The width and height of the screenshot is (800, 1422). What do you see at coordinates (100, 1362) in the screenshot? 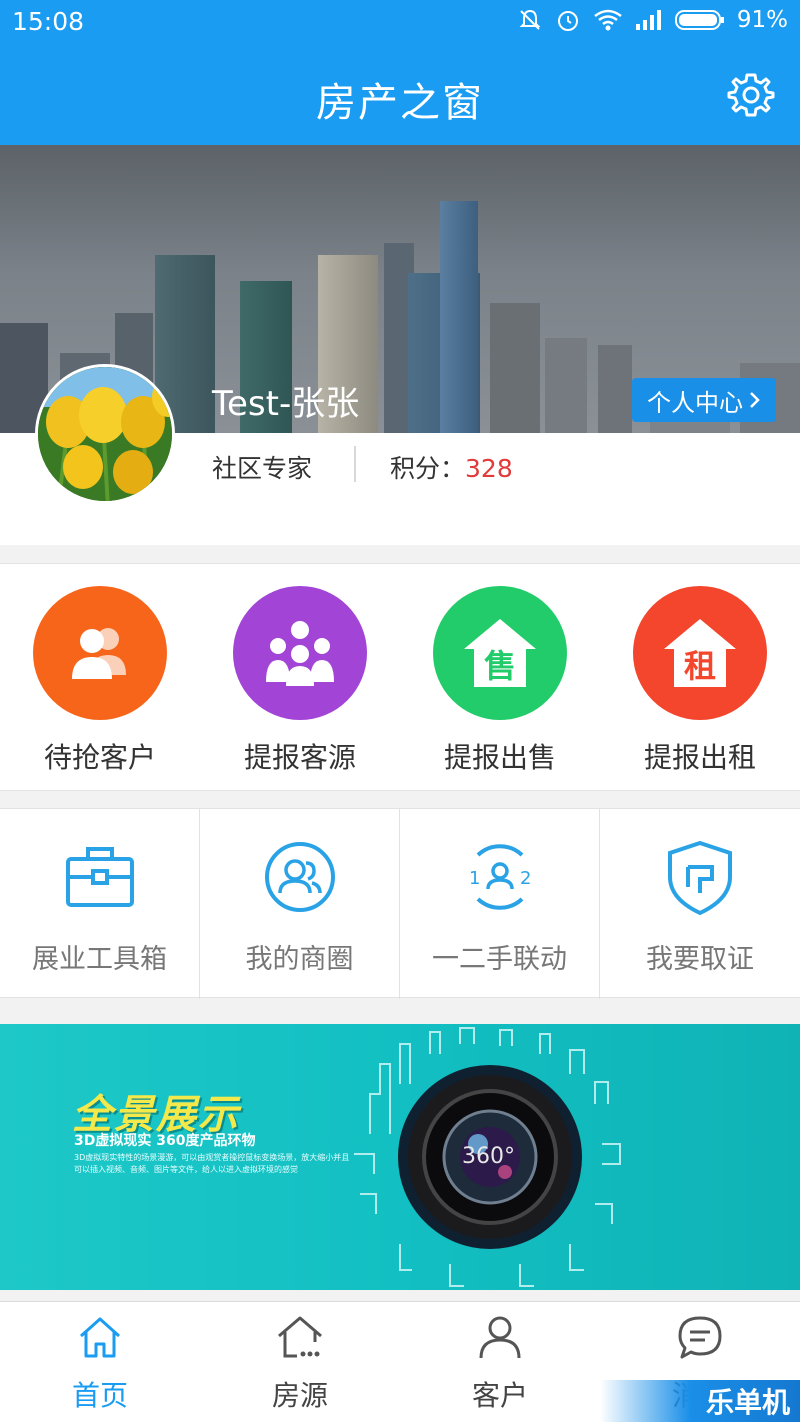
I see `nav-home: 首页` at bounding box center [100, 1362].